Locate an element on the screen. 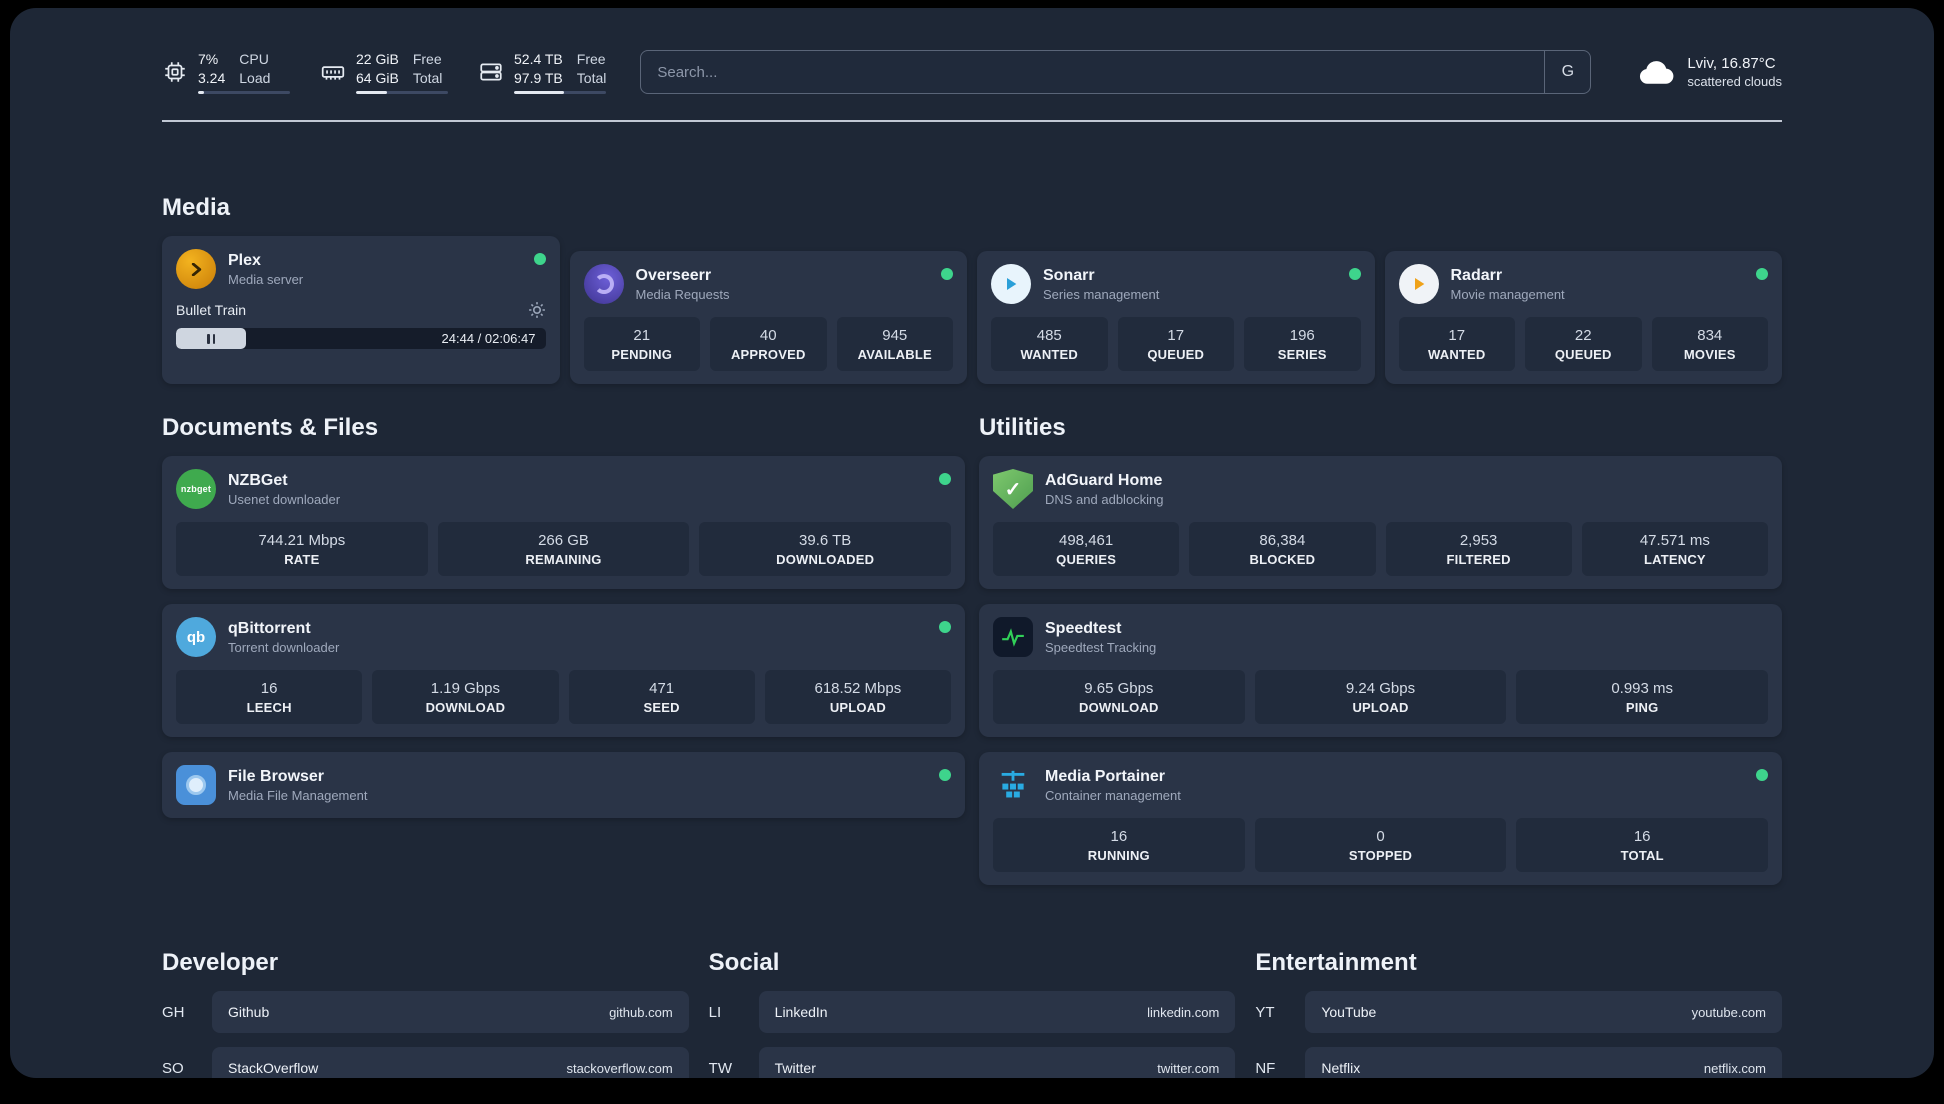  bookmark-github: GH Github github.com is located at coordinates (425, 1012).